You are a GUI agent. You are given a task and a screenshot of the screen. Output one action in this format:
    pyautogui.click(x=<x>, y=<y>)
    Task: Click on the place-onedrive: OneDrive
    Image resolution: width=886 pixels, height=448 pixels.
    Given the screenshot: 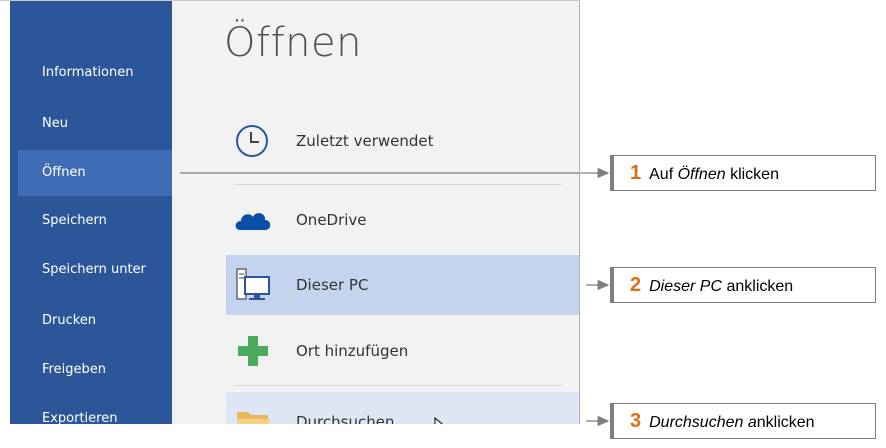 What is the action you would take?
    pyautogui.click(x=403, y=220)
    